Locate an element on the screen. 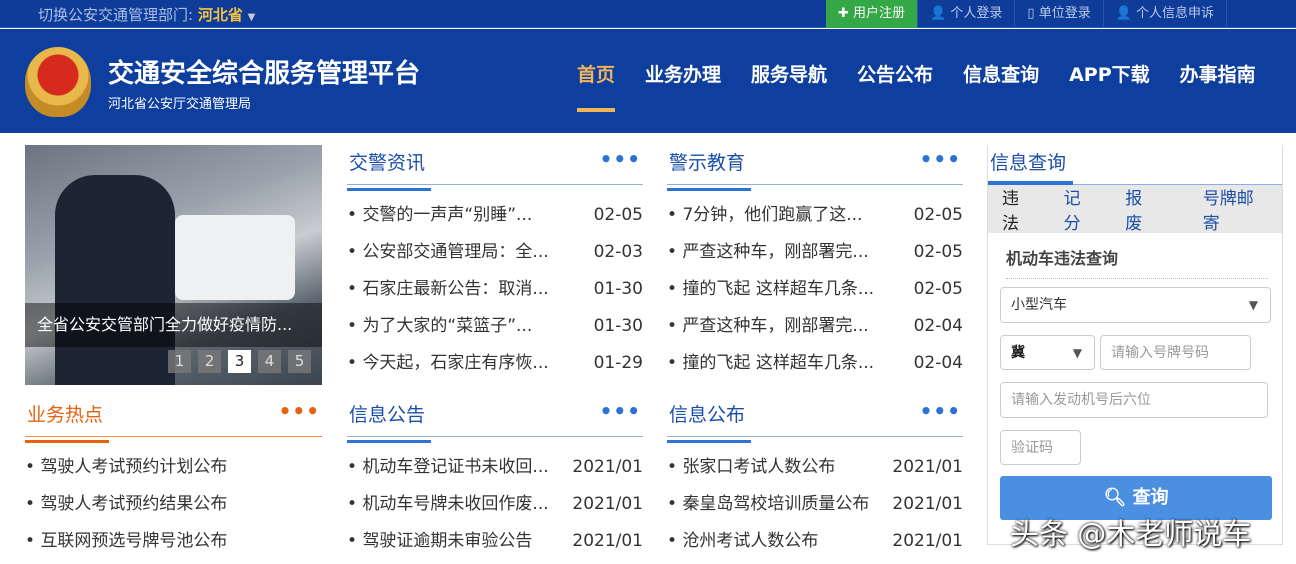 The width and height of the screenshot is (1296, 564). user-icon: 👤 is located at coordinates (940, 13).